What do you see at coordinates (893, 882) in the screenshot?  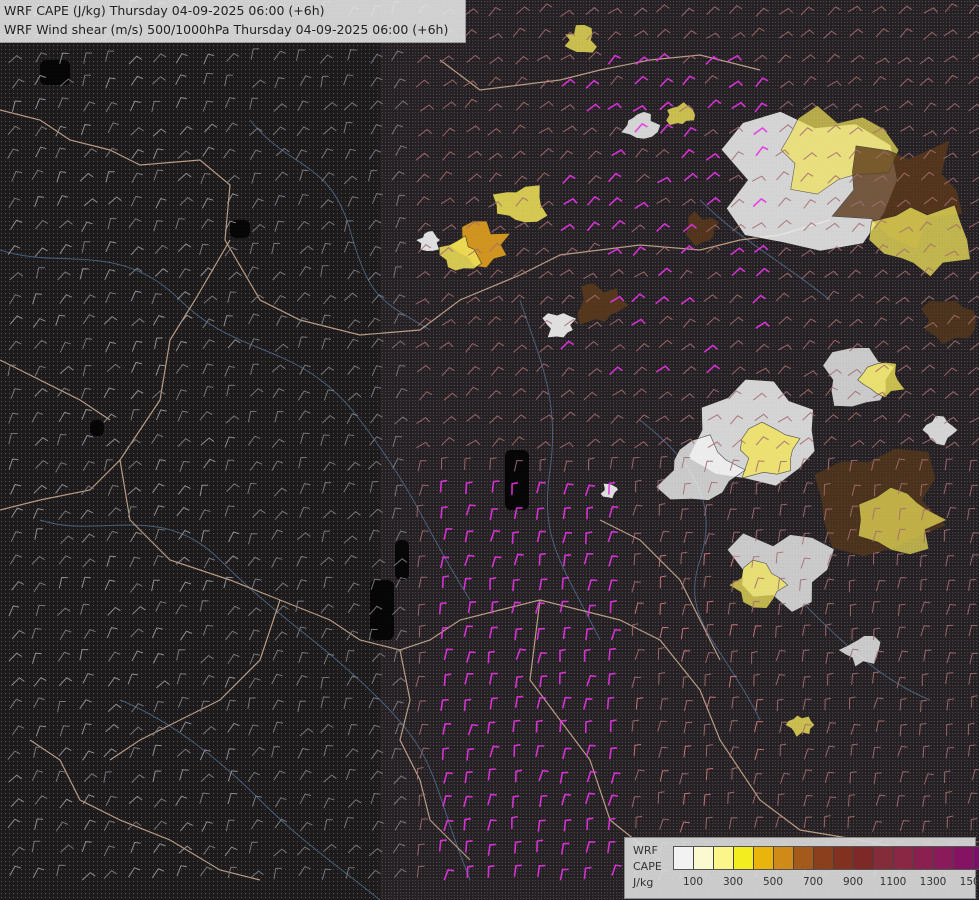 I see `legend-tick-label: 1100` at bounding box center [893, 882].